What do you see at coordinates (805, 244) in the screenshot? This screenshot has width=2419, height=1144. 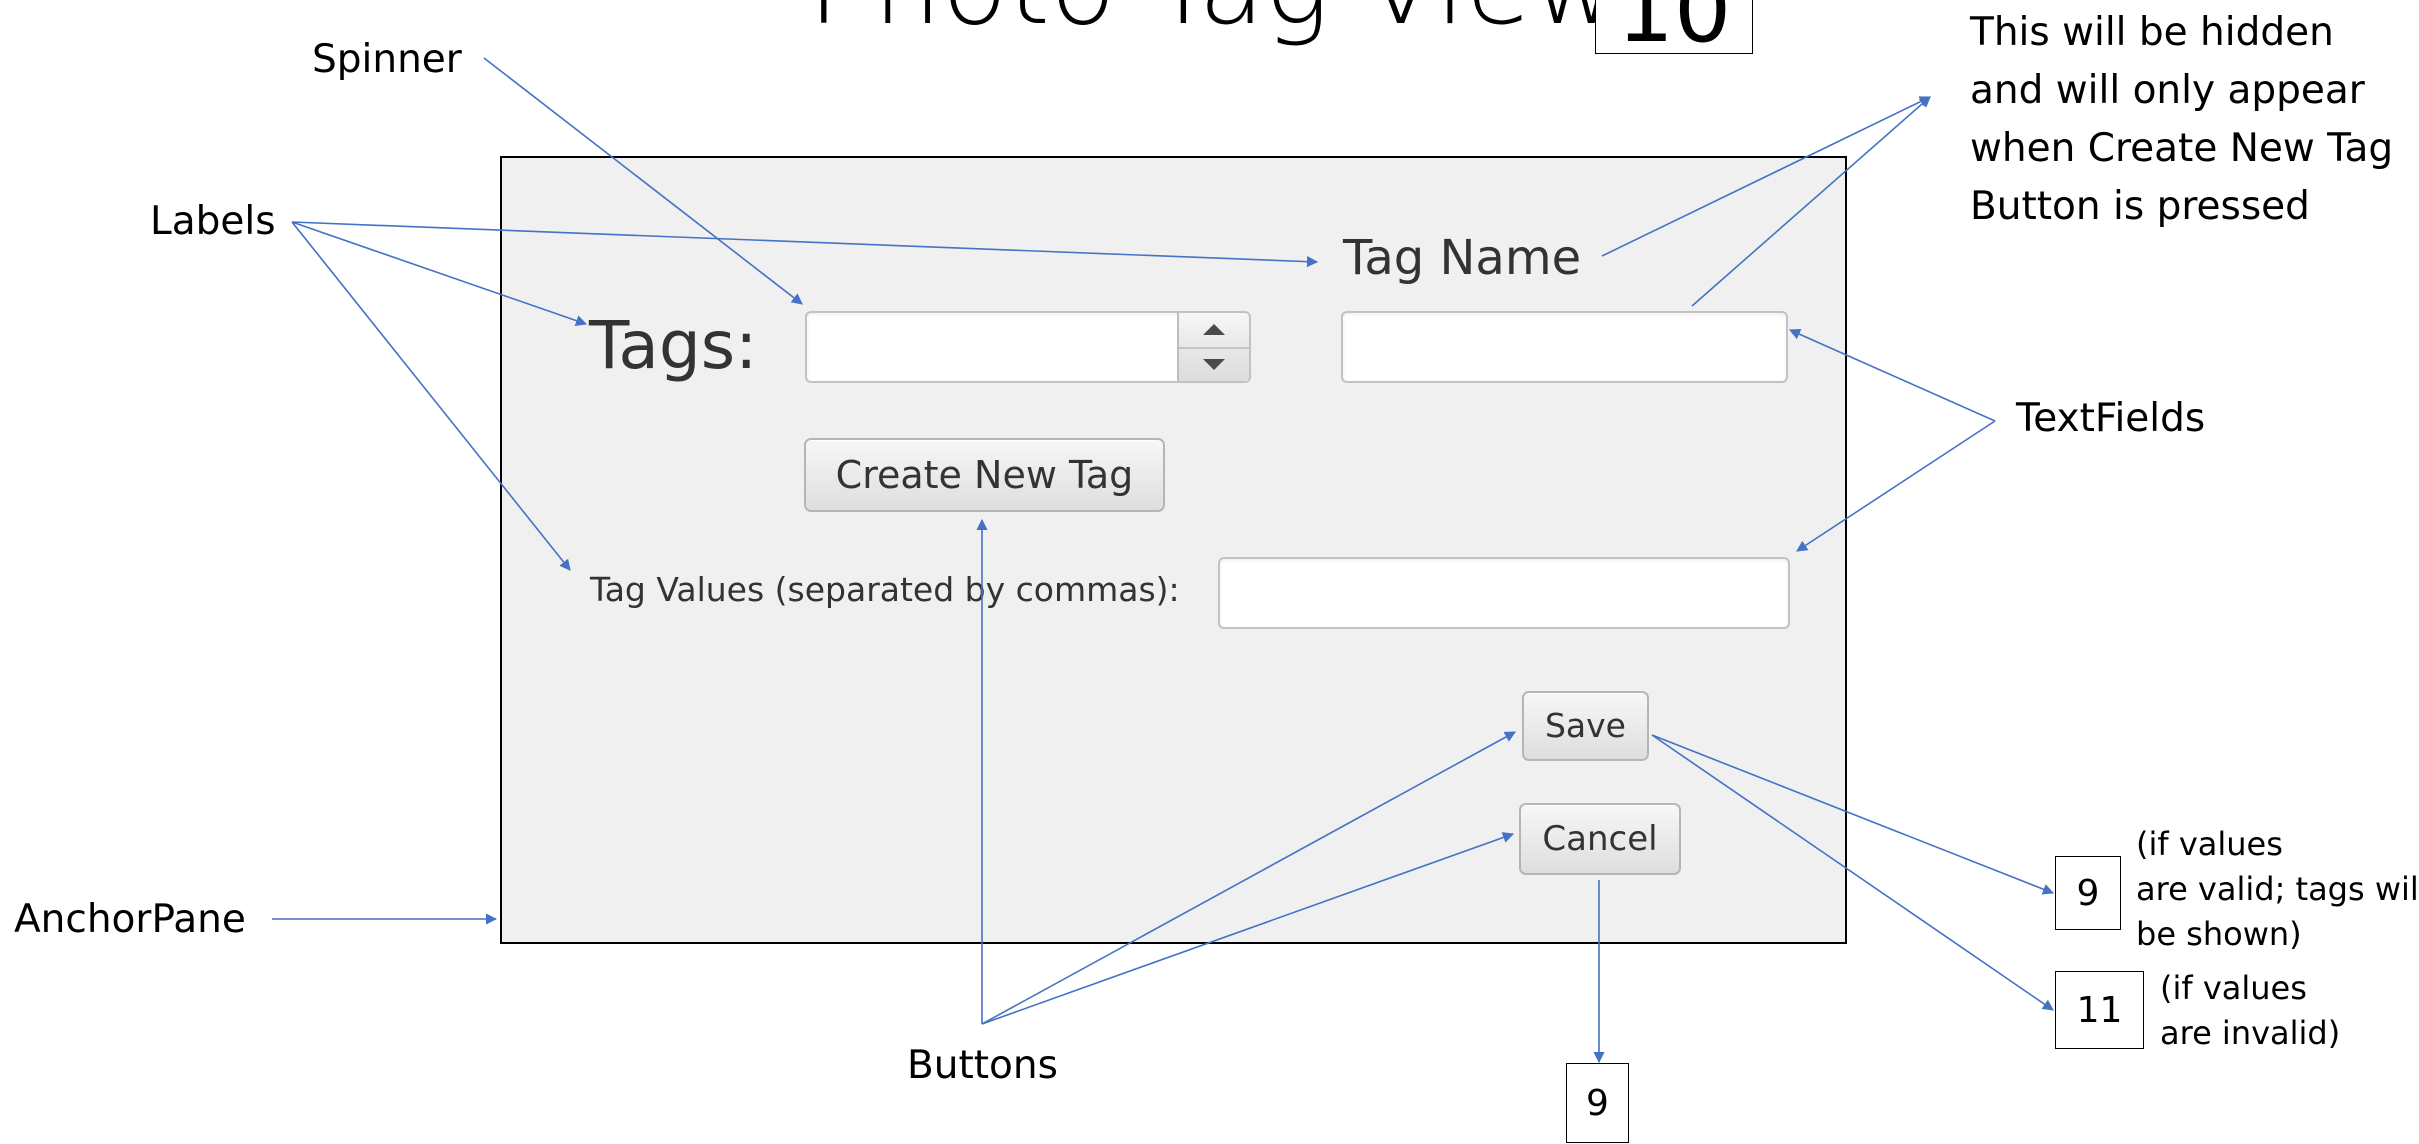 I see `arrow-labels-tag-name` at bounding box center [805, 244].